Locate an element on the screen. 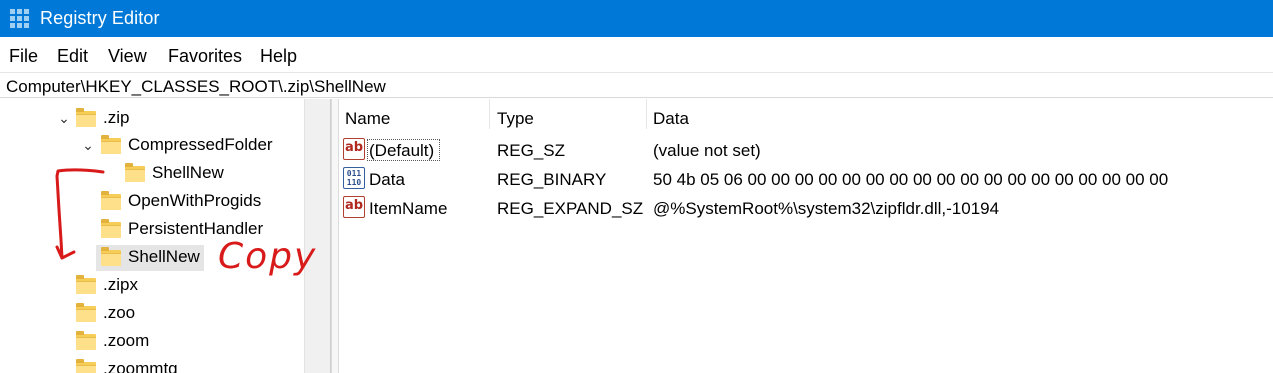 The height and width of the screenshot is (373, 1273). menu-file: File is located at coordinates (23, 56).